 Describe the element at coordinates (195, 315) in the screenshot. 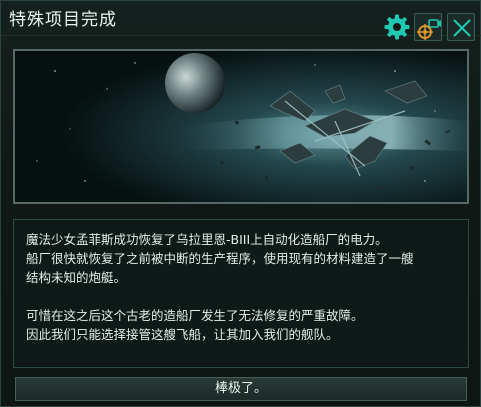

I see `description-line: 可惜在这之后这个古老的造船厂发生了无法修复的严重故障。` at that location.